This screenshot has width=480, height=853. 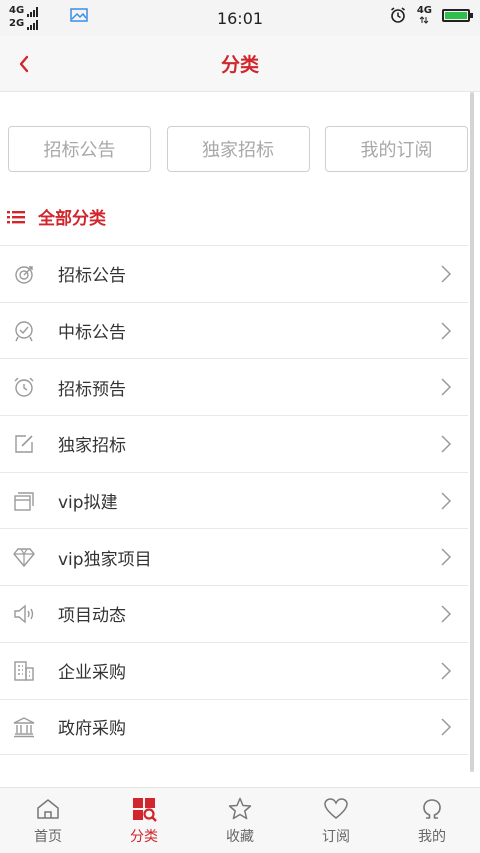 I want to click on edit-icon, so click(x=24, y=444).